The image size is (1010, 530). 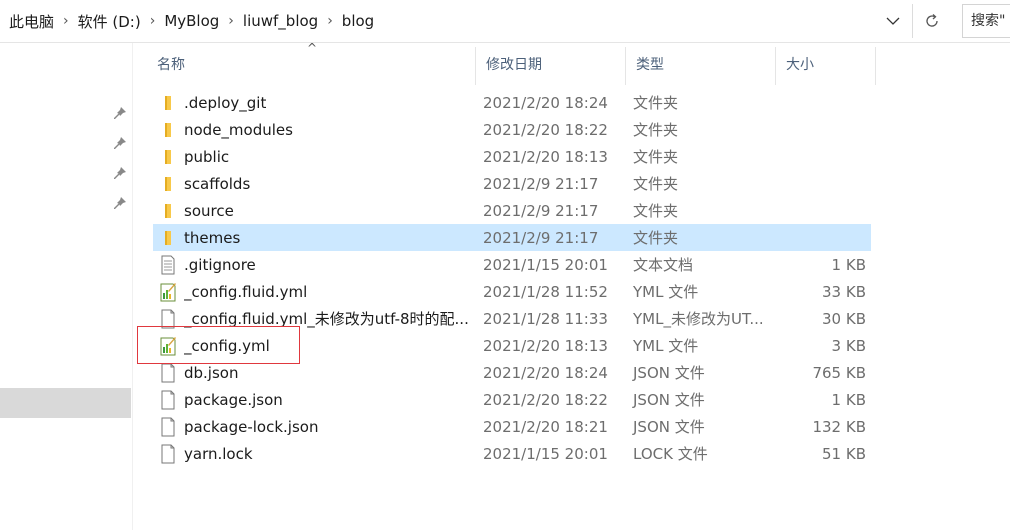 What do you see at coordinates (31, 21) in the screenshot?
I see `breadcrumb-this-pc: 此电脑` at bounding box center [31, 21].